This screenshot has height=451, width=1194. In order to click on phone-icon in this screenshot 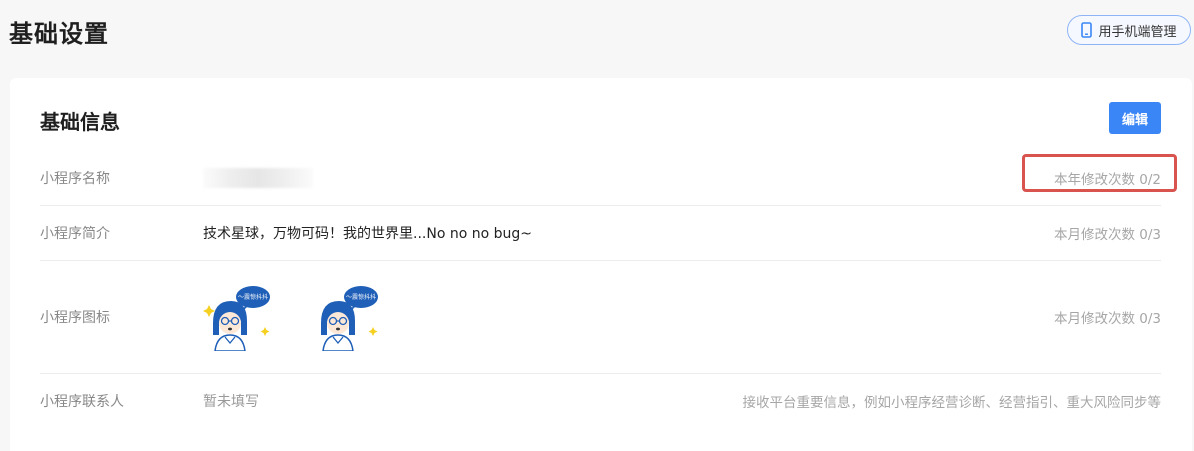, I will do `click(1087, 30)`.